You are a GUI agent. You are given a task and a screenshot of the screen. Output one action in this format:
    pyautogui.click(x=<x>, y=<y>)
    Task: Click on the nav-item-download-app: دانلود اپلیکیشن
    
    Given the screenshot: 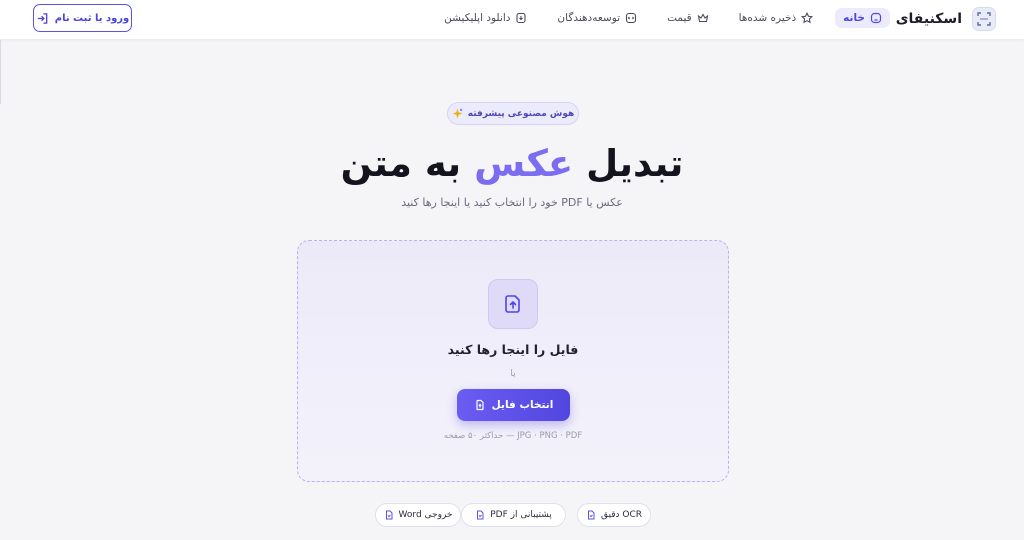 What is the action you would take?
    pyautogui.click(x=485, y=18)
    